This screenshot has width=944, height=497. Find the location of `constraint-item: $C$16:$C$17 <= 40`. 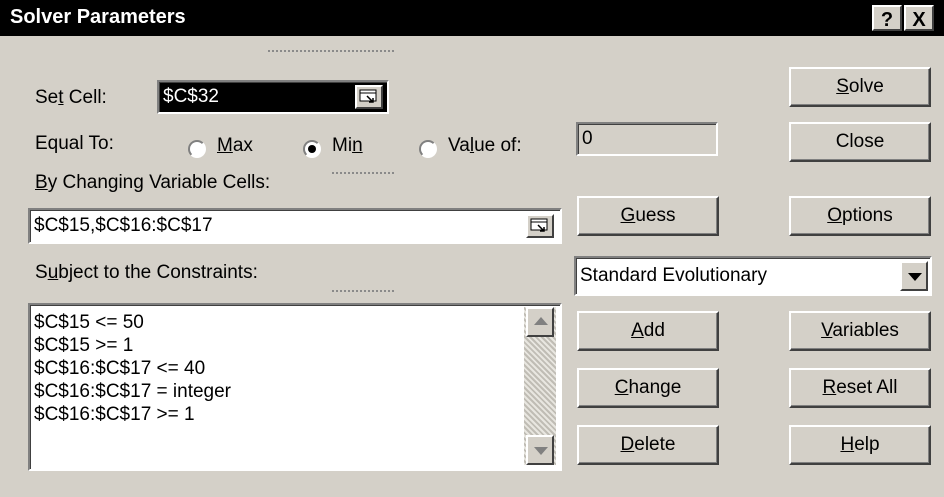

constraint-item: $C$16:$C$17 <= 40 is located at coordinates (119, 369).